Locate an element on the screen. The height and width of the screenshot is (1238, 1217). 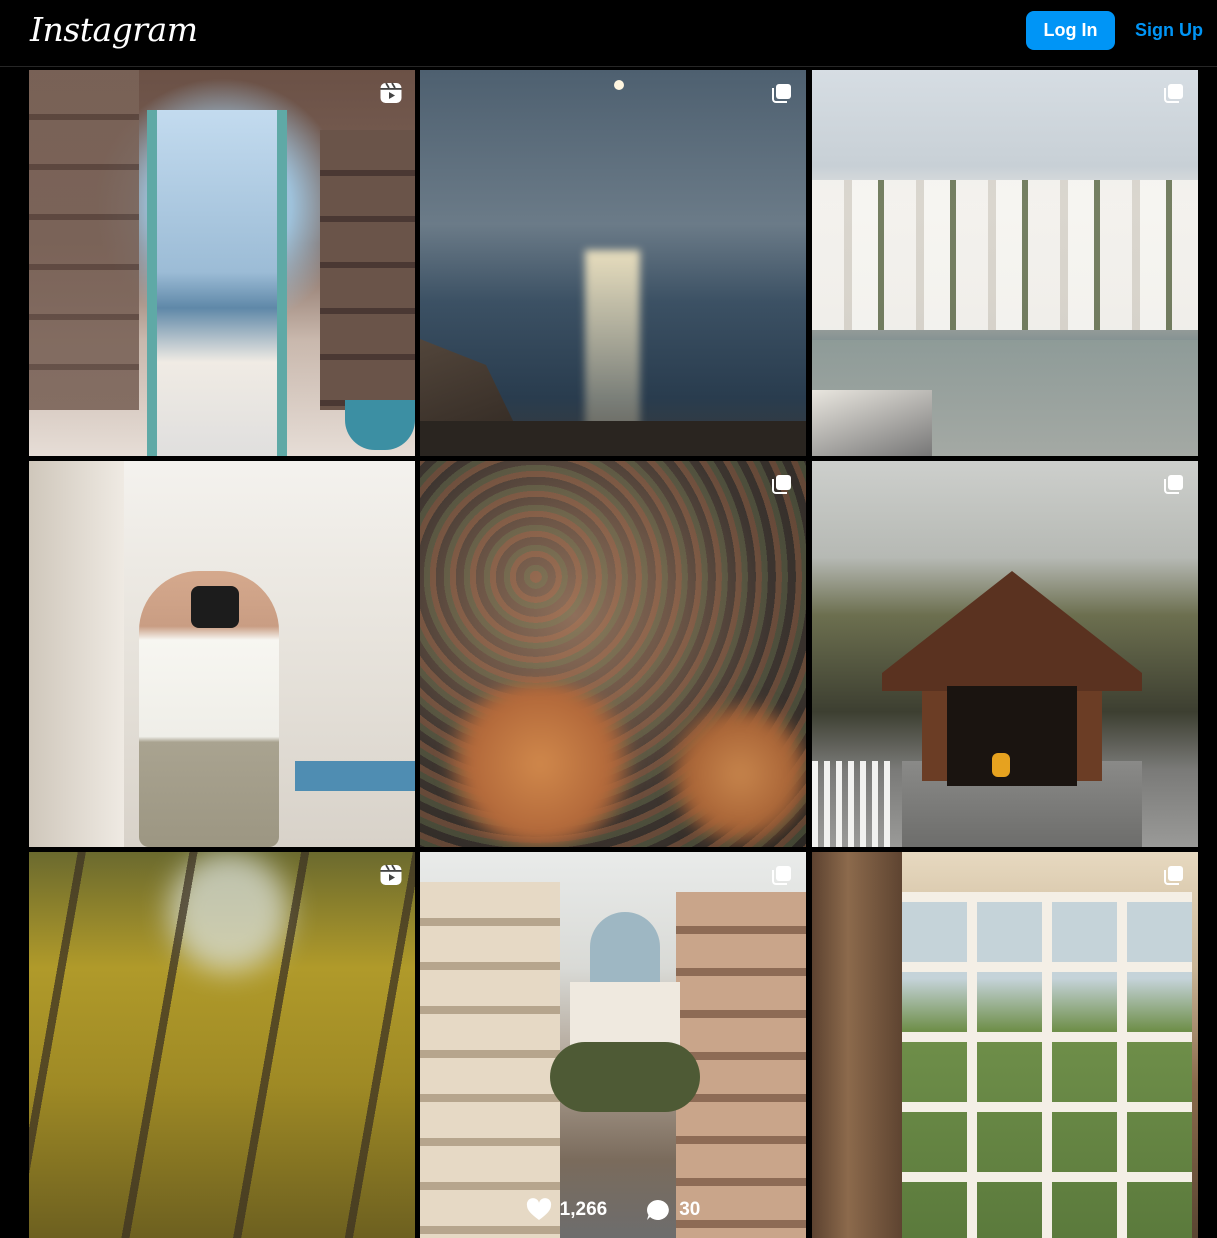
post-stats-overlay: 1,266 30 is located at coordinates (613, 1127).